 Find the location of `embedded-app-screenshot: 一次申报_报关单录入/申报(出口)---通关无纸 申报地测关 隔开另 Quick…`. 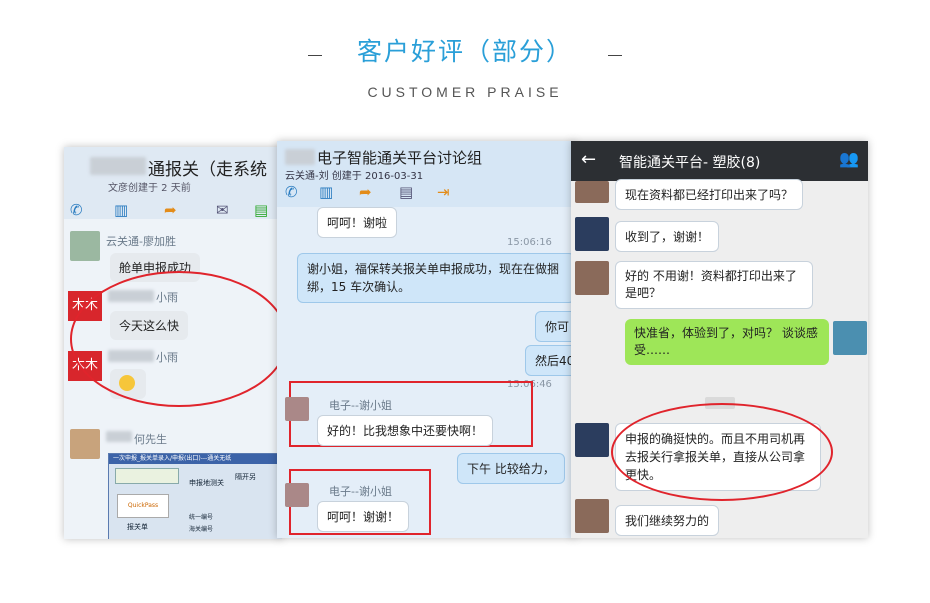

embedded-app-screenshot: 一次申报_报关单录入/申报(出口)---通关无纸 申报地测关 隔开另 Quick… is located at coordinates (195, 496).